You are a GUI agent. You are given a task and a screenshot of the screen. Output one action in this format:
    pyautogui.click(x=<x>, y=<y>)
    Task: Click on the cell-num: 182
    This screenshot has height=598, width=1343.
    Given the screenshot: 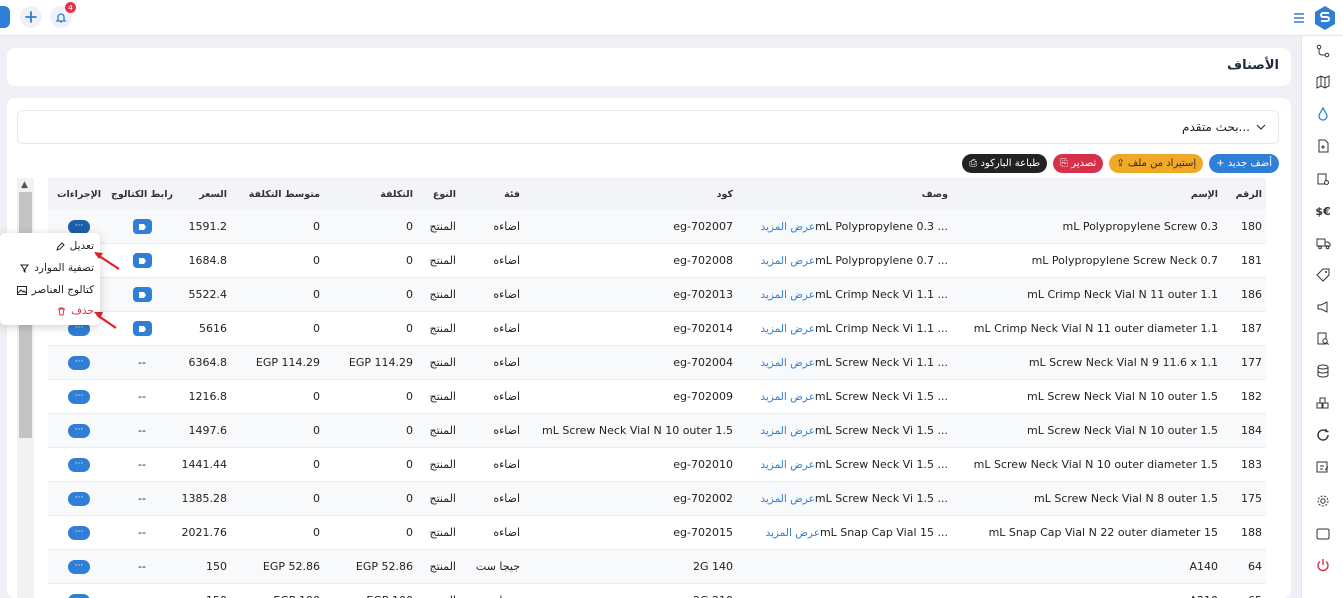 What is the action you would take?
    pyautogui.click(x=1251, y=396)
    